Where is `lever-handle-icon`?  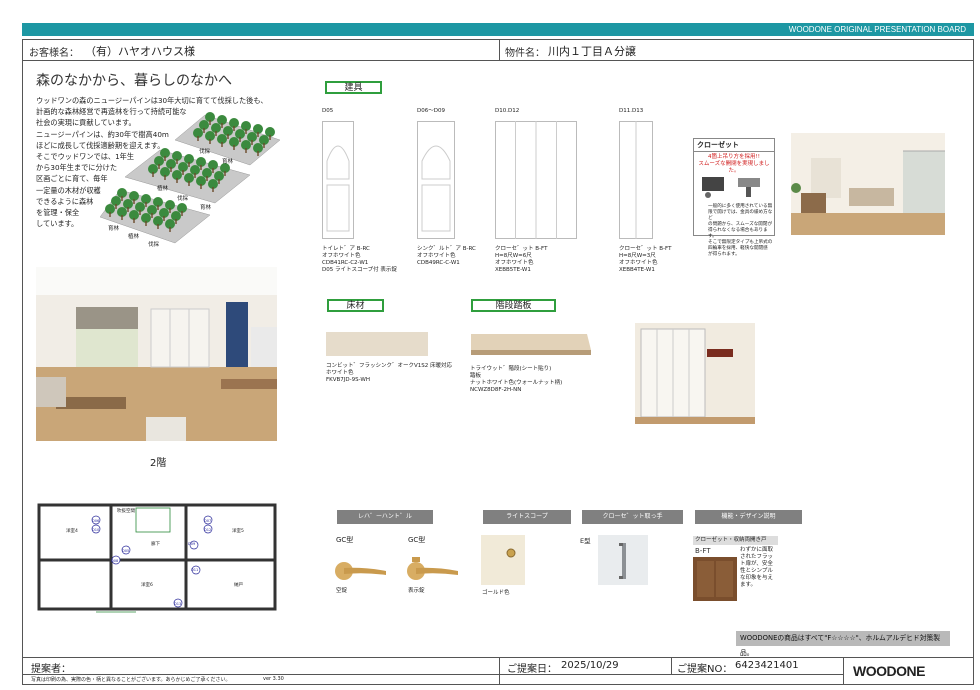
lever-handle-icon is located at coordinates (360, 571).